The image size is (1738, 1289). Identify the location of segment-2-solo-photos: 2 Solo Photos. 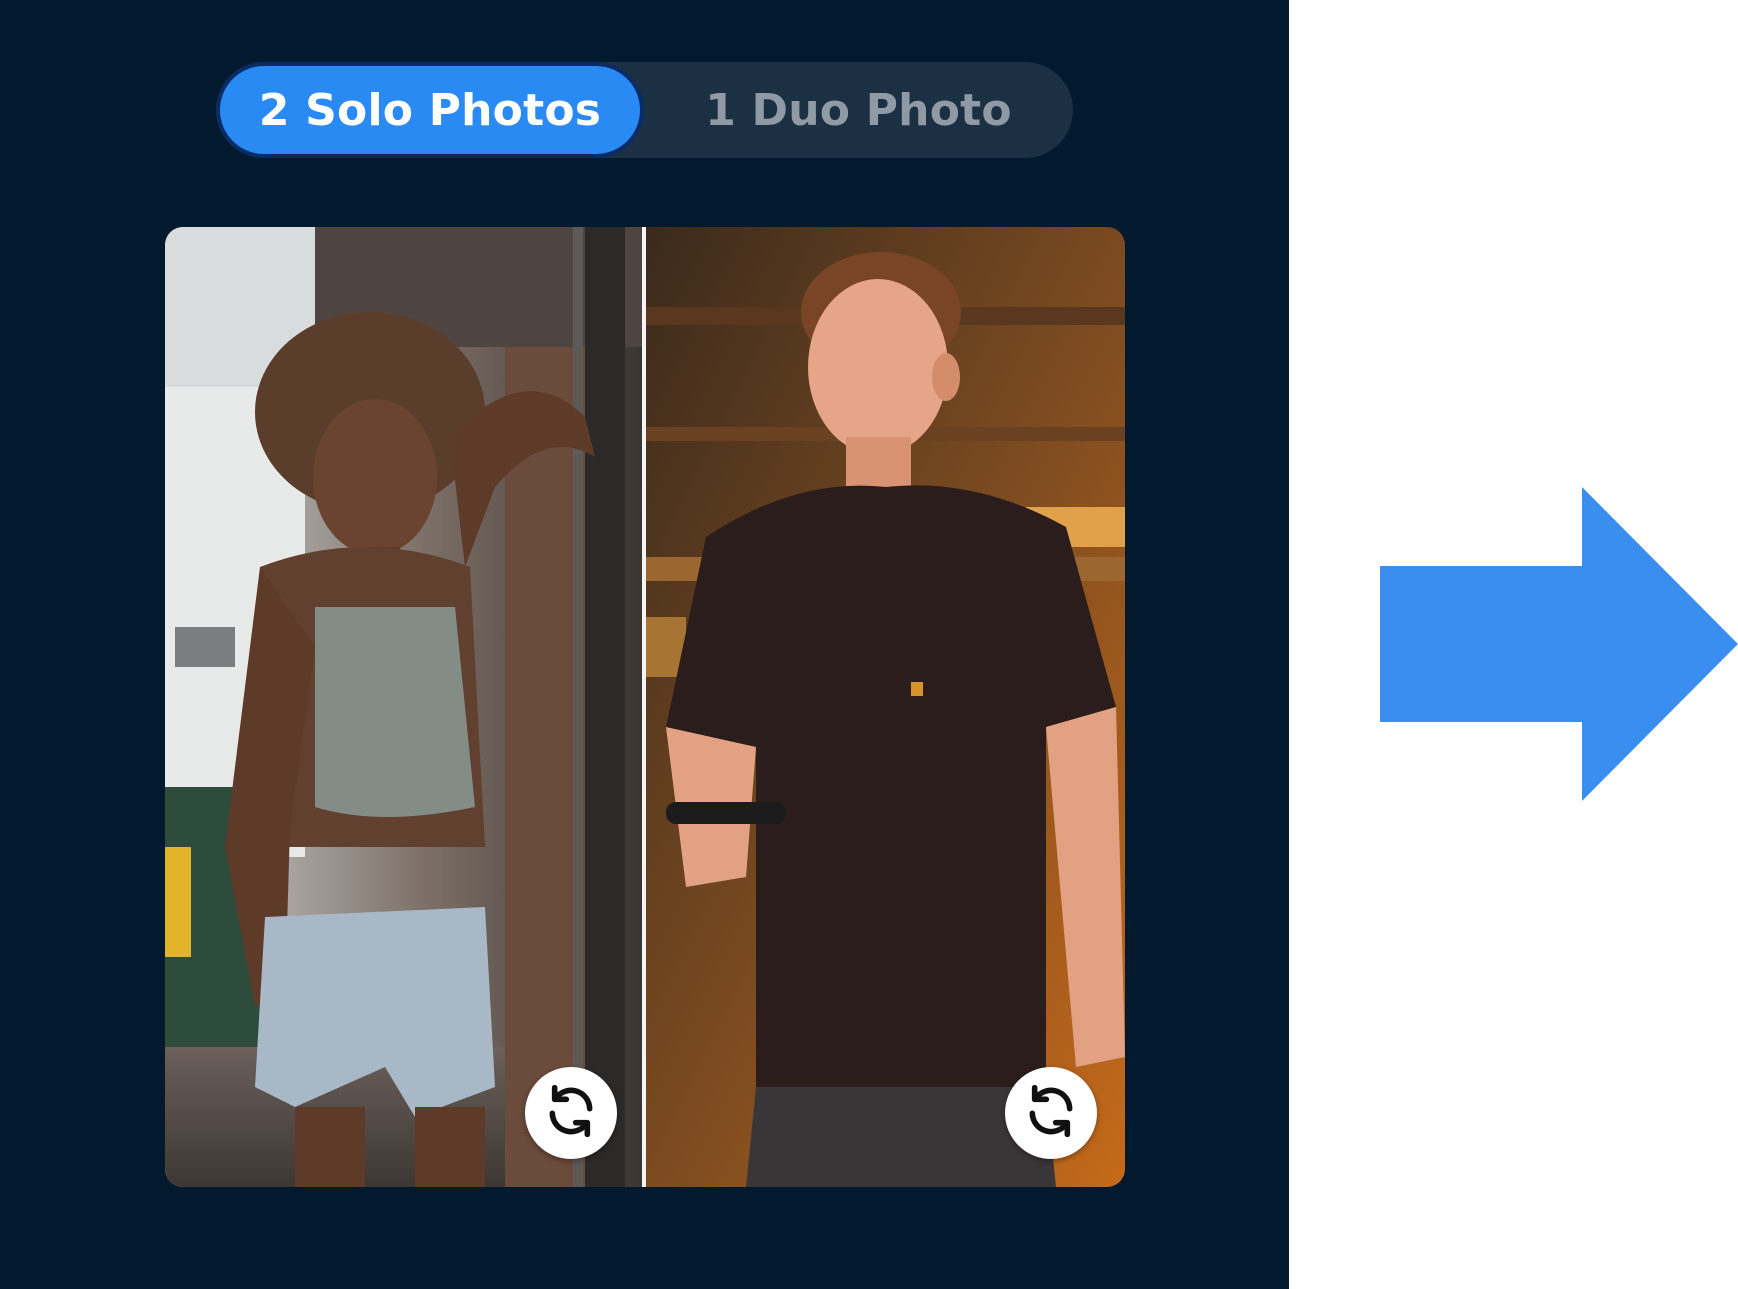
(430, 110).